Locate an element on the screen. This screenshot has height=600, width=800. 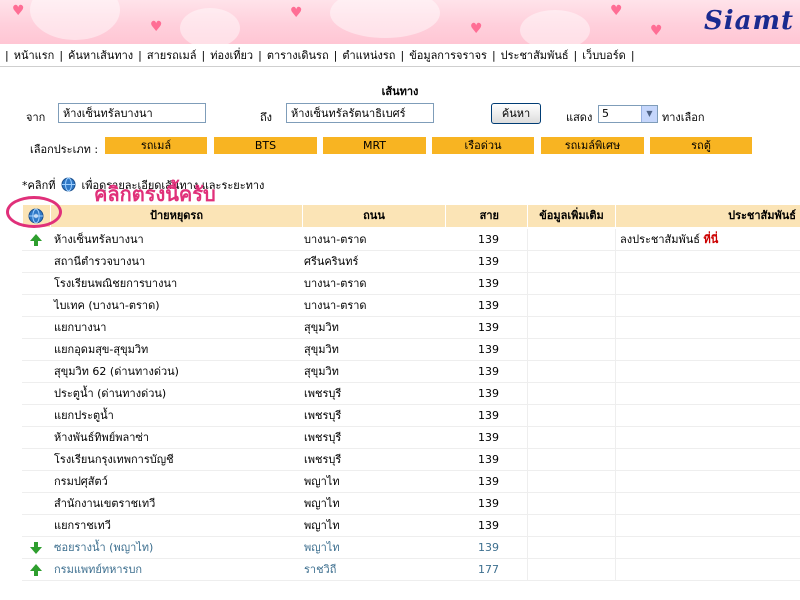
promo-link: ที่นี่ is located at coordinates (711, 239).